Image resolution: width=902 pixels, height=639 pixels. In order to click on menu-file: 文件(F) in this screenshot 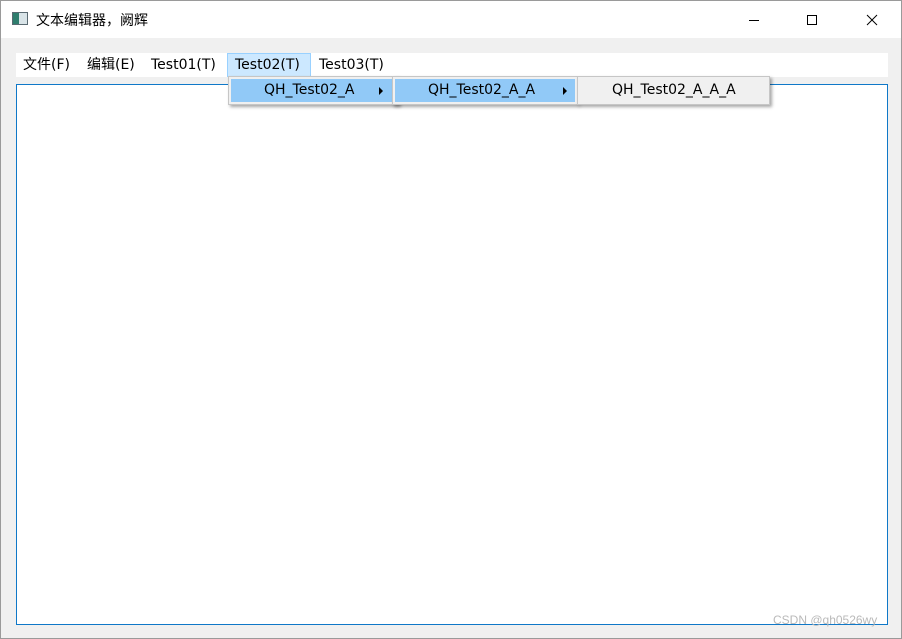, I will do `click(46, 65)`.